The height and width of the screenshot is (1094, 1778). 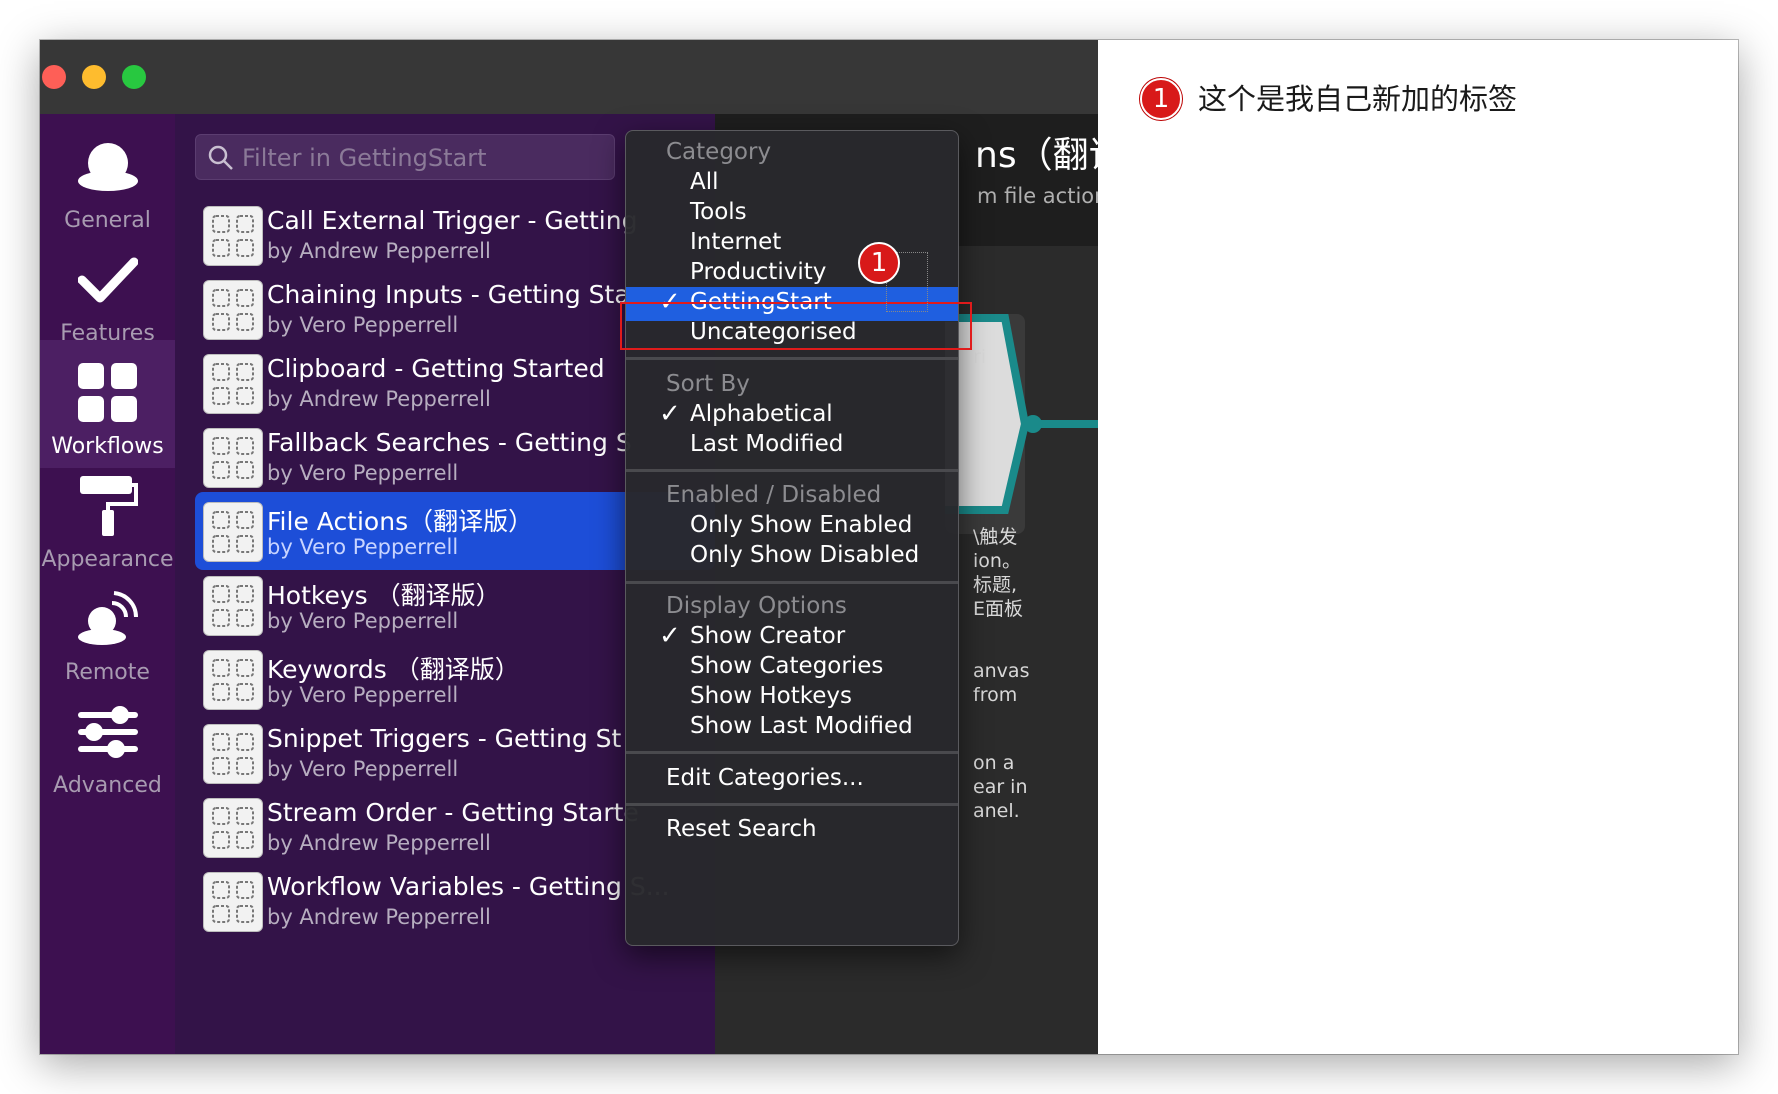 I want to click on sidebar-item-advanced: Advanced, so click(x=107, y=743).